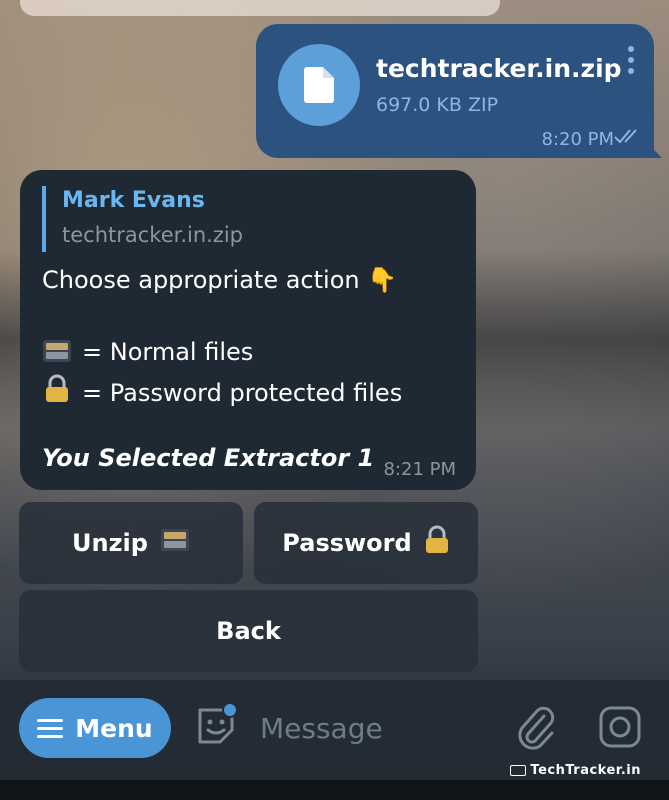  I want to click on camera-icon, so click(620, 729).